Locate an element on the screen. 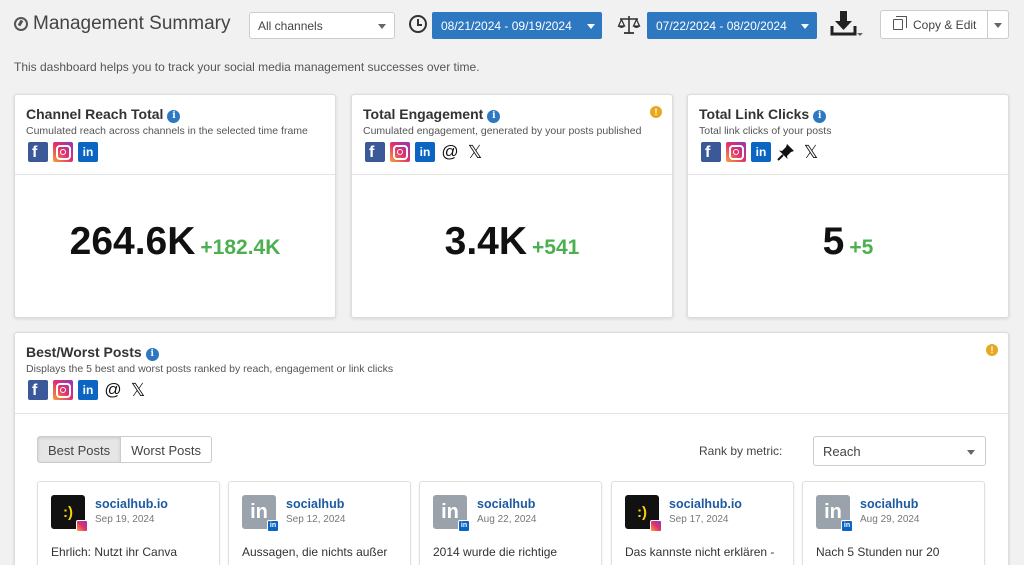 This screenshot has height=565, width=1024. card-title: Best/Worst Posts i is located at coordinates (92, 352).